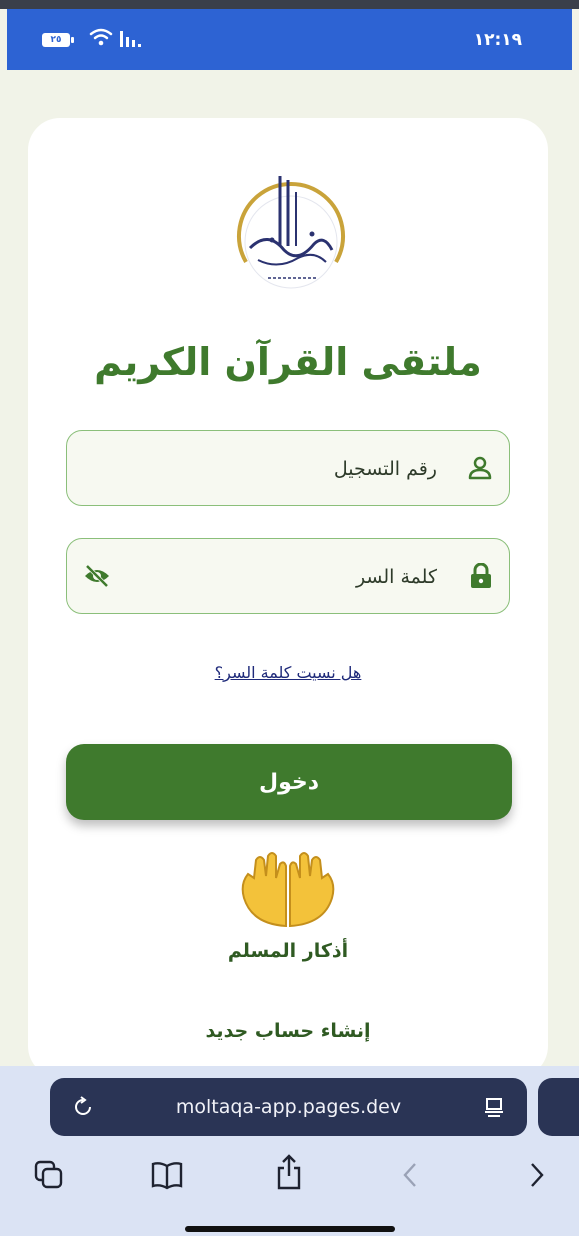  I want to click on reader-mode-icon, so click(494, 1107).